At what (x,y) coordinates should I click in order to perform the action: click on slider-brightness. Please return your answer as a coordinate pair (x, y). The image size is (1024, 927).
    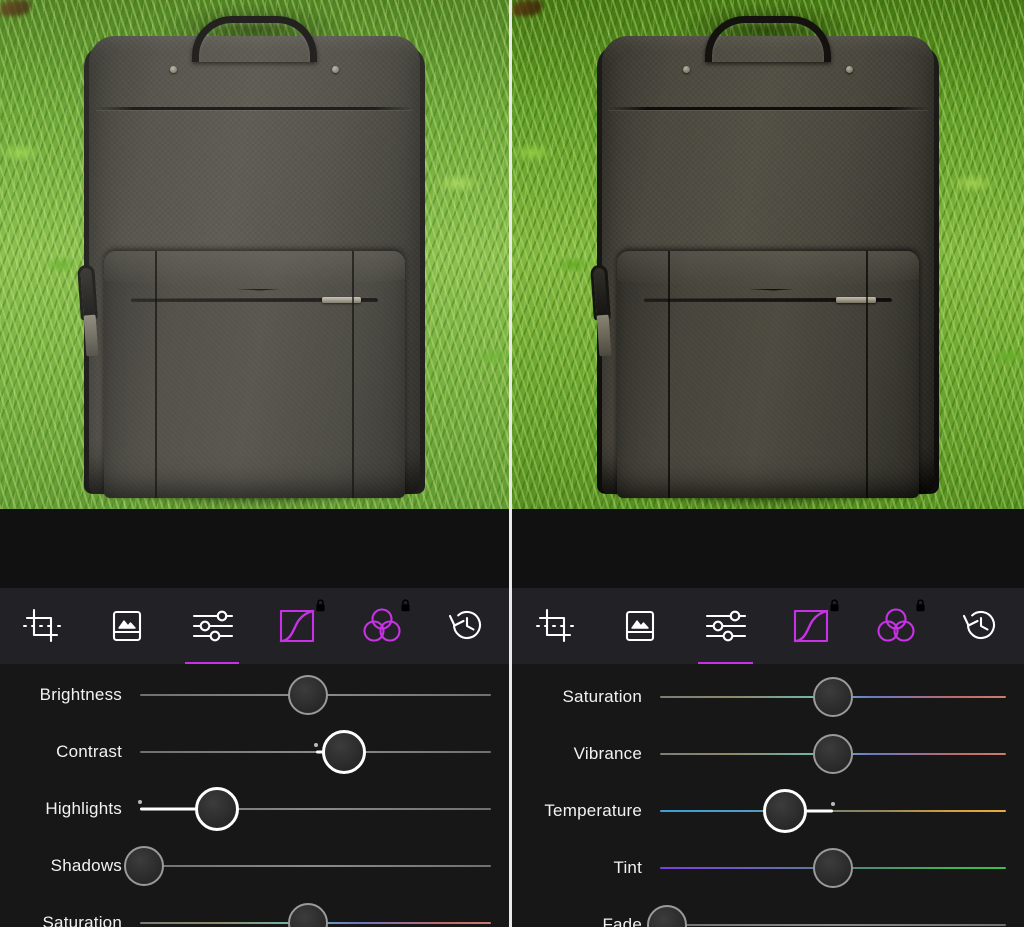
    Looking at the image, I should click on (315, 694).